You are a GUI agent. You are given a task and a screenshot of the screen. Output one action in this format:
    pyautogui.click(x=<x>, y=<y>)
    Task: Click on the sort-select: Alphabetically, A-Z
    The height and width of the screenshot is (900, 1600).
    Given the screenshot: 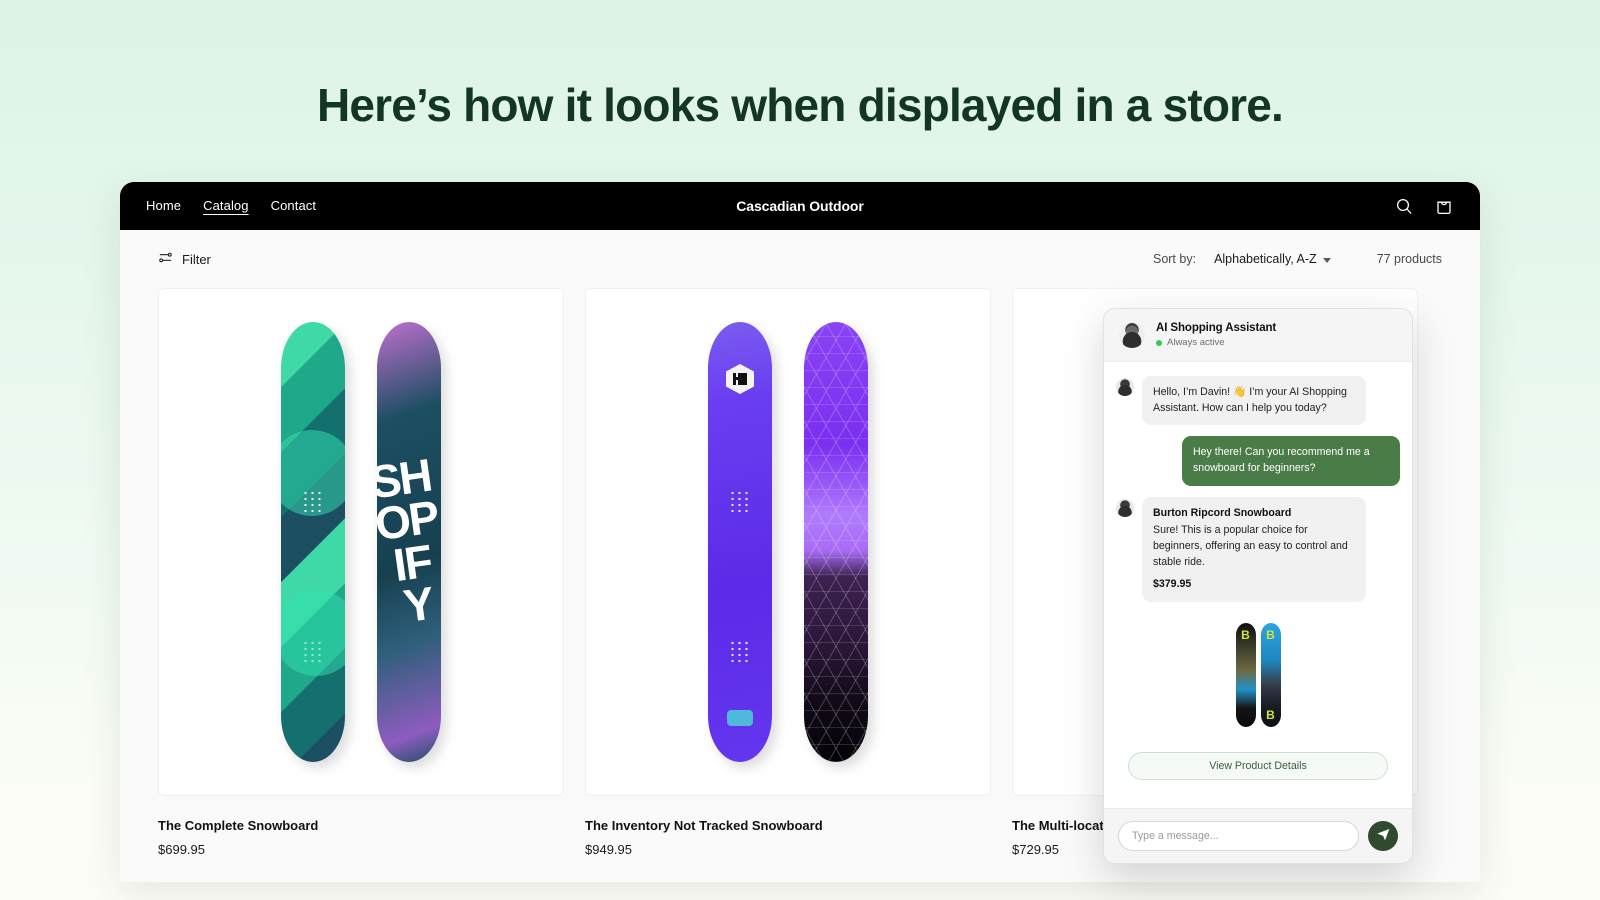 What is the action you would take?
    pyautogui.click(x=1272, y=259)
    